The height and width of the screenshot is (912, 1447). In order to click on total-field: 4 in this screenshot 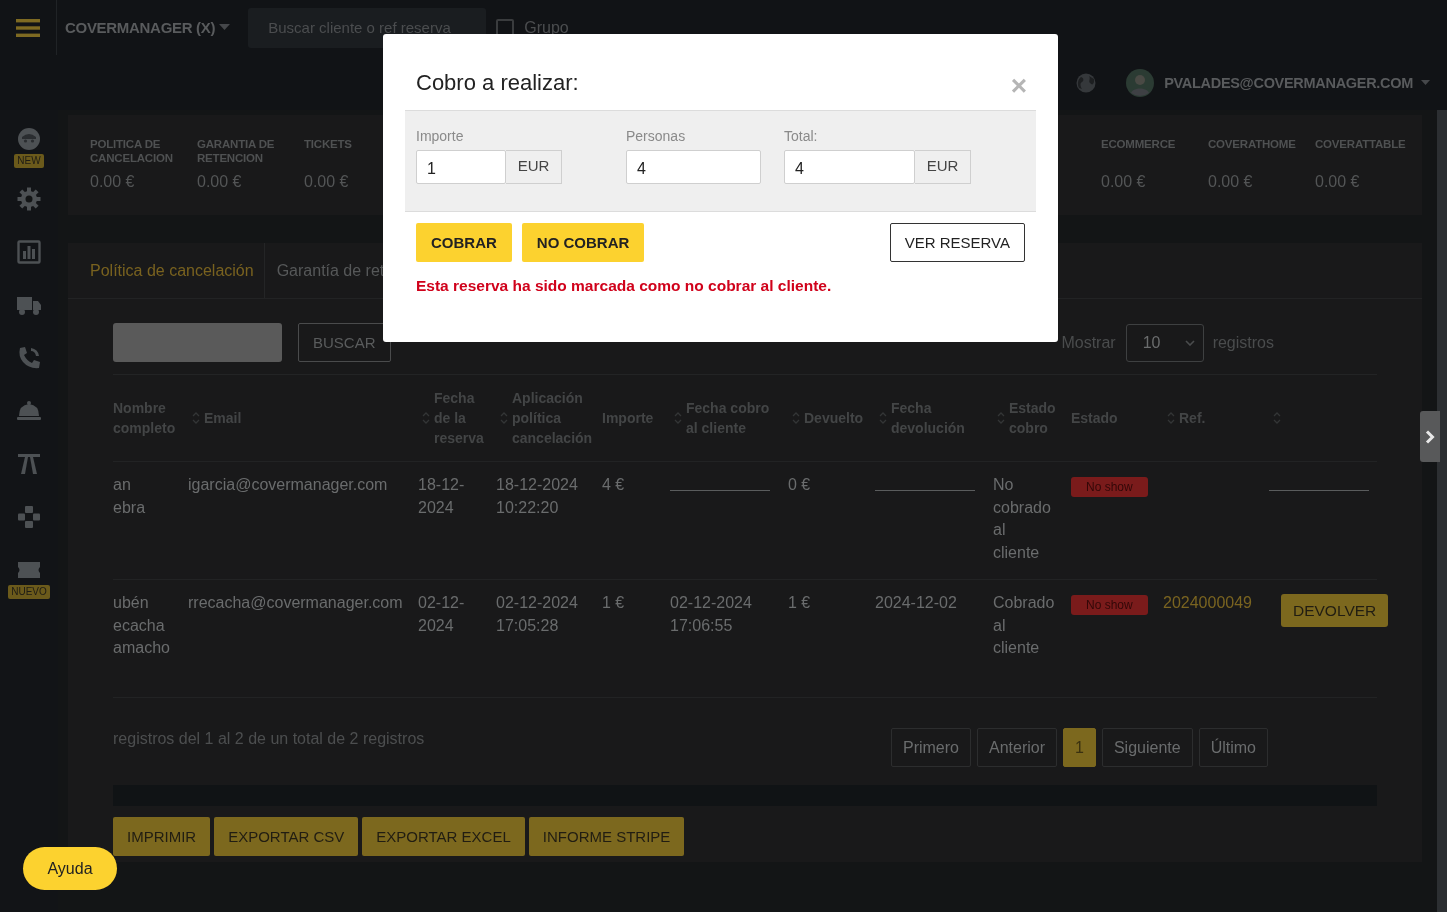, I will do `click(849, 167)`.